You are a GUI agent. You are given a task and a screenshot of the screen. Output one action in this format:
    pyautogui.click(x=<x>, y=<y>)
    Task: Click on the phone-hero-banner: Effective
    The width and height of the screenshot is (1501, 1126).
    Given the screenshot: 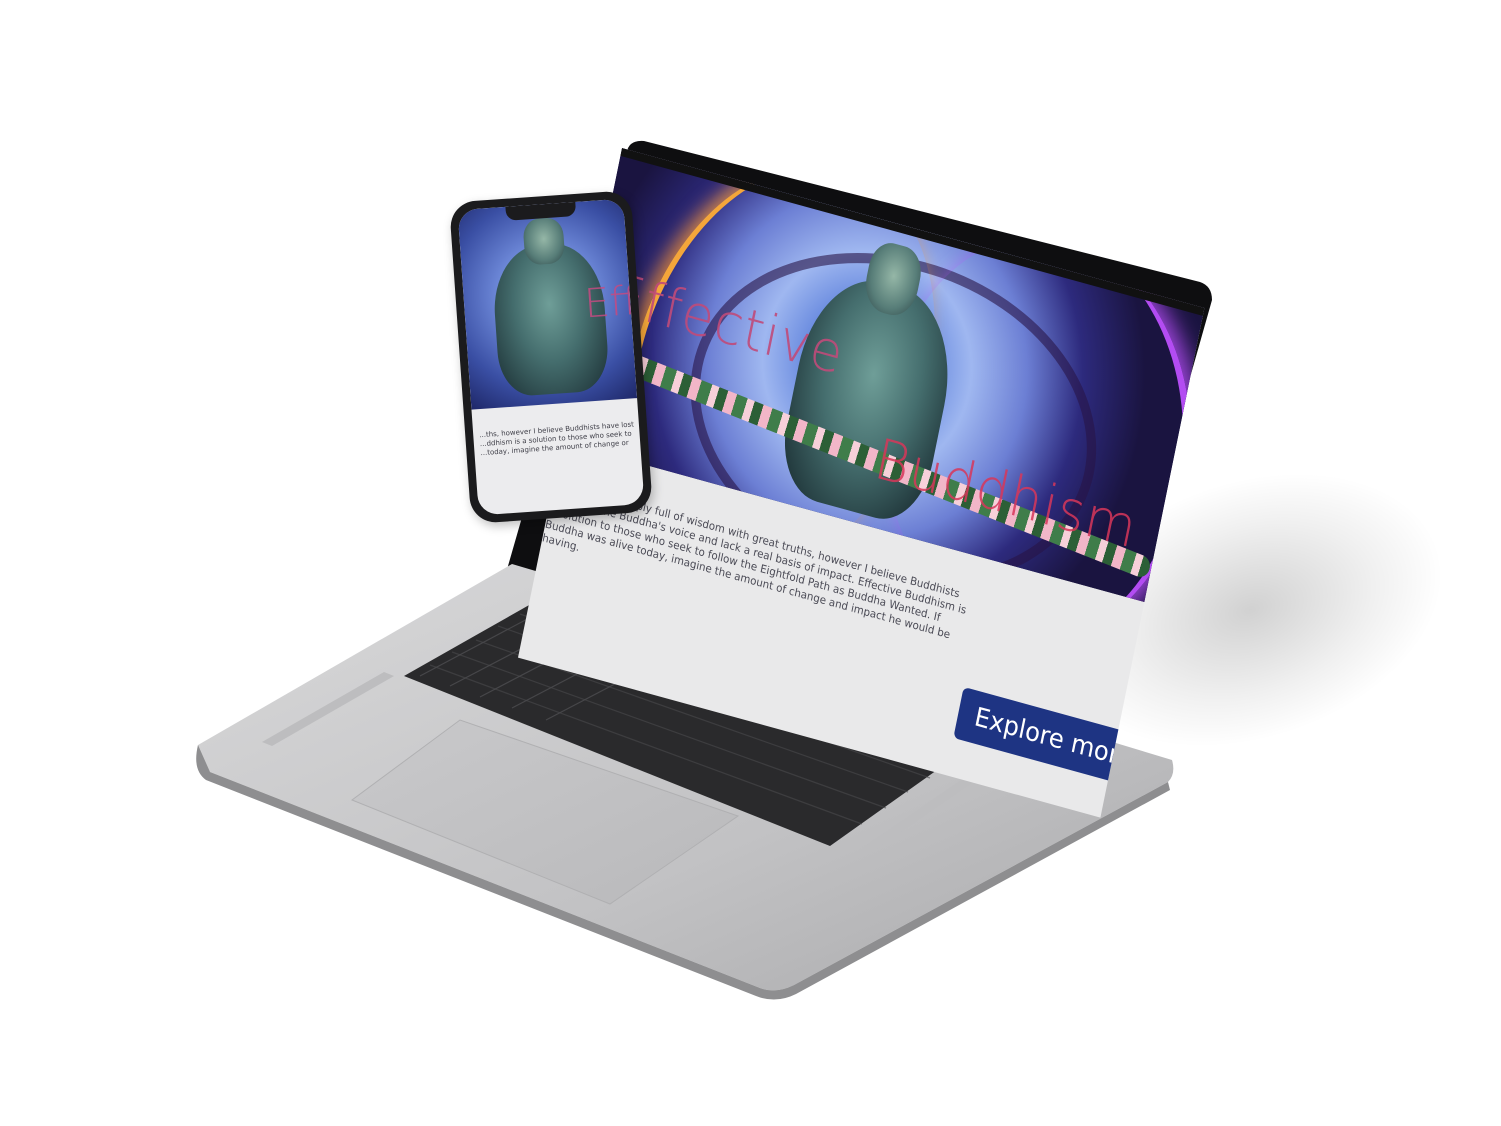 What is the action you would take?
    pyautogui.click(x=547, y=304)
    